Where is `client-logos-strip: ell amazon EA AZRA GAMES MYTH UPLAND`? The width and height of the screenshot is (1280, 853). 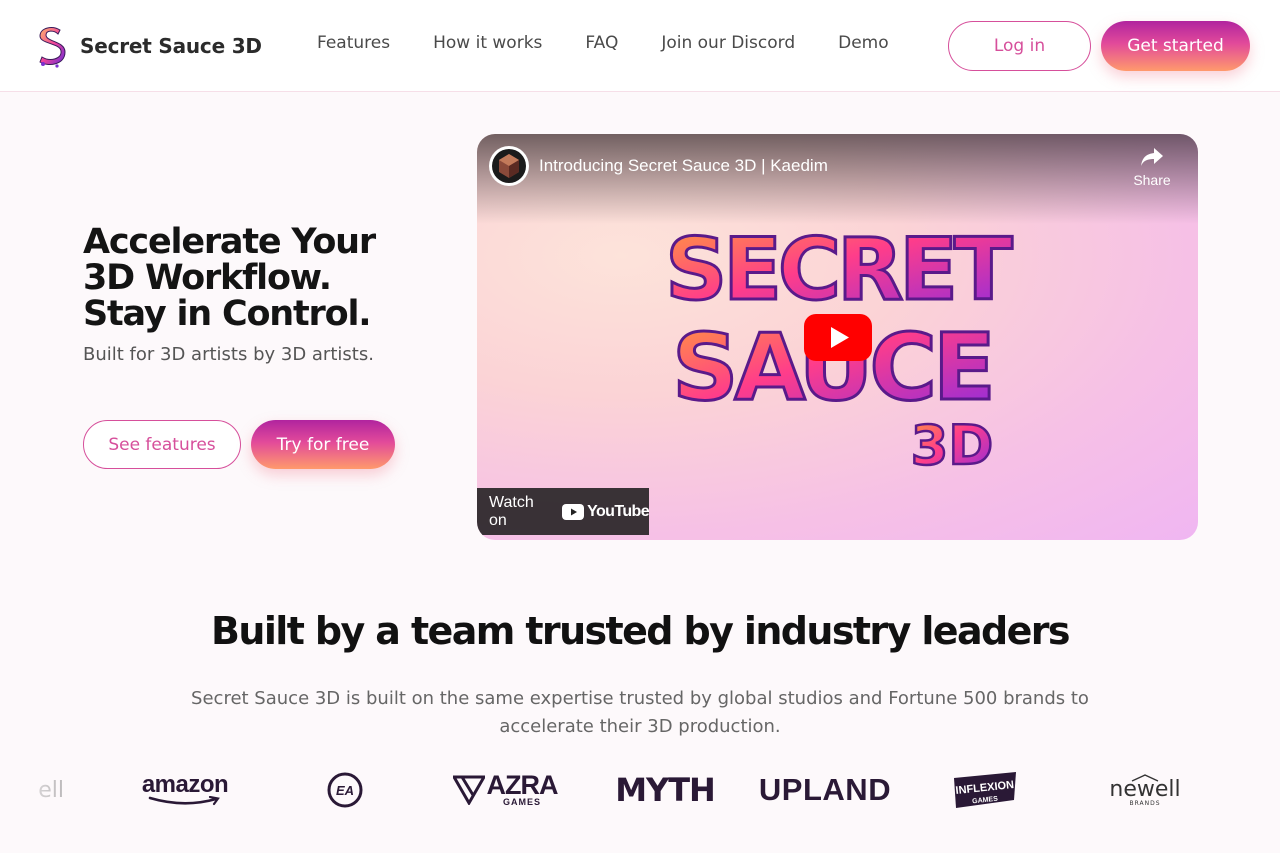
client-logos-strip: ell amazon EA AZRA GAMES MYTH UPLAND is located at coordinates (640, 790).